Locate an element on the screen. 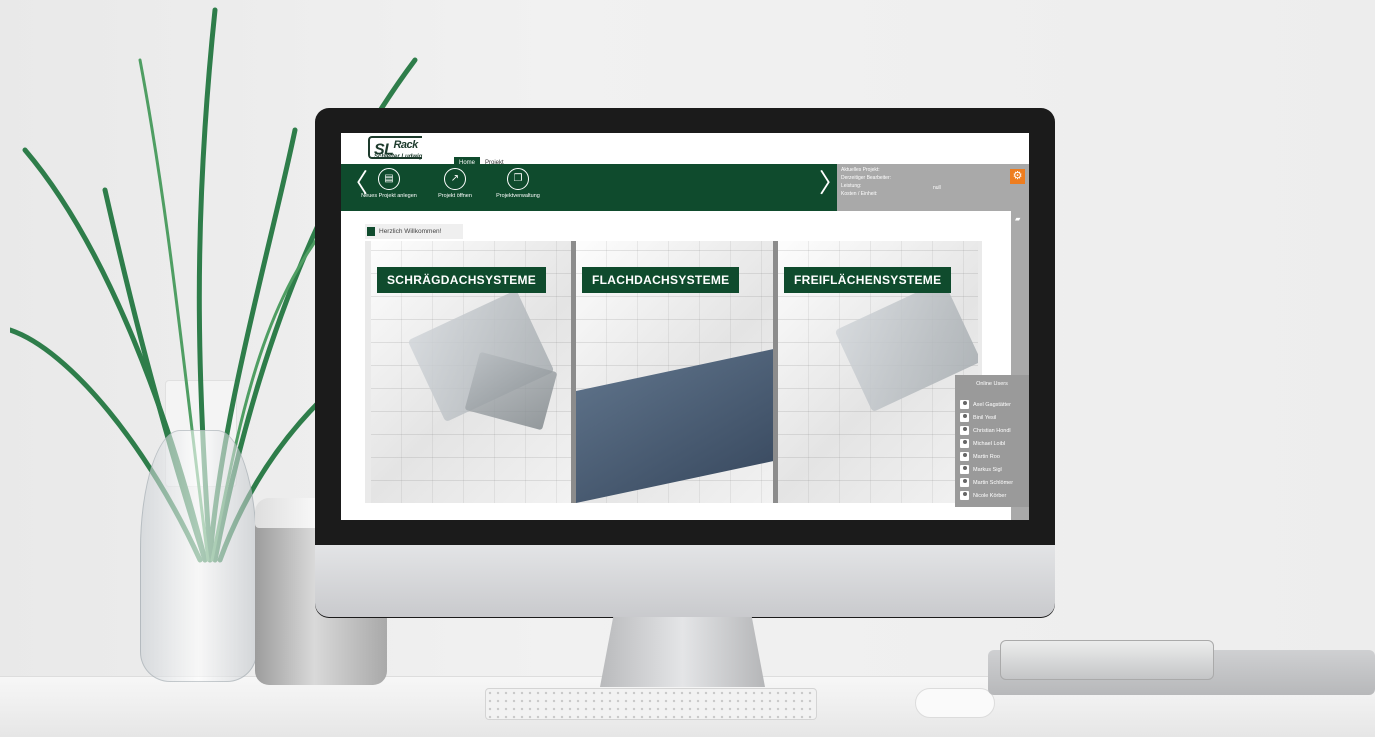 This screenshot has height=737, width=1375. online-user: Christian Hondl is located at coordinates (985, 431).